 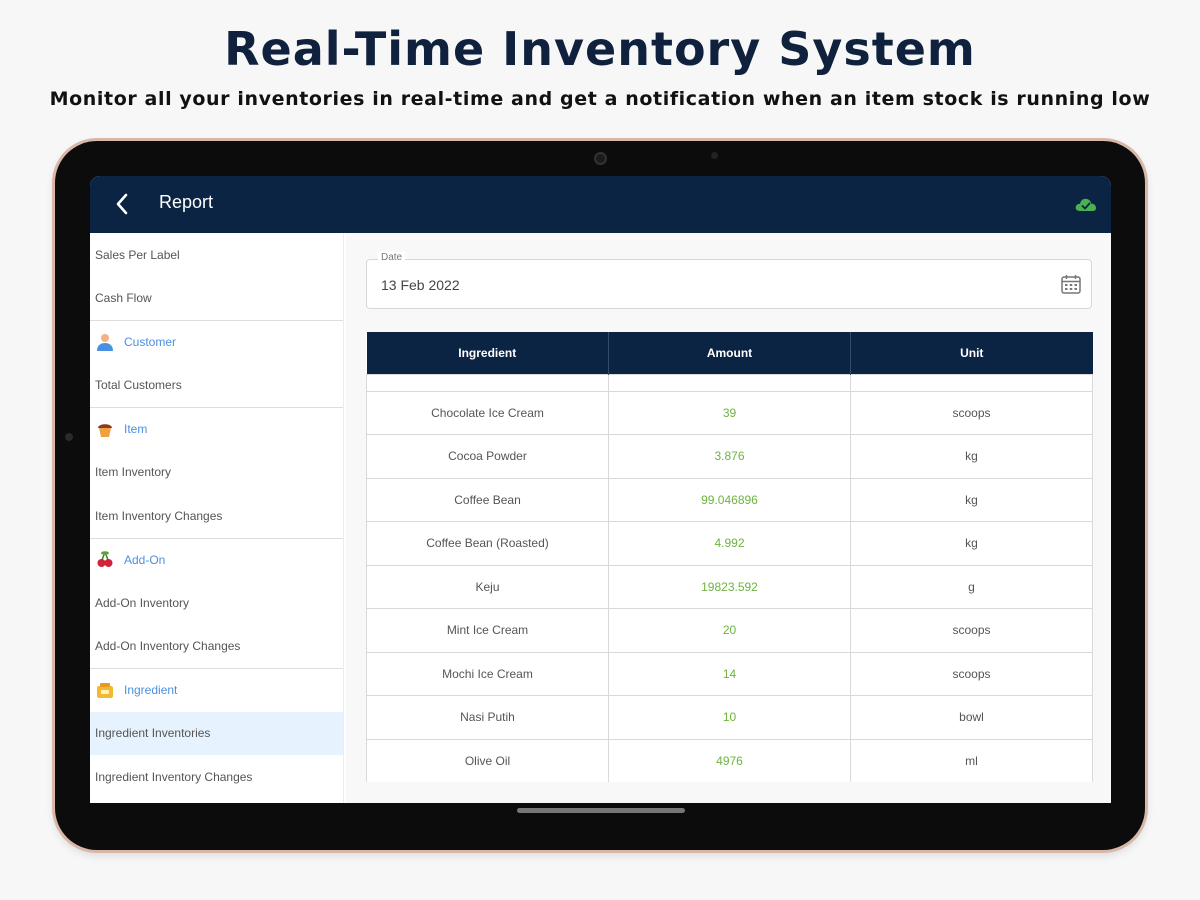 What do you see at coordinates (487, 412) in the screenshot?
I see `cell-ingredient: Chocolate Ice Cream` at bounding box center [487, 412].